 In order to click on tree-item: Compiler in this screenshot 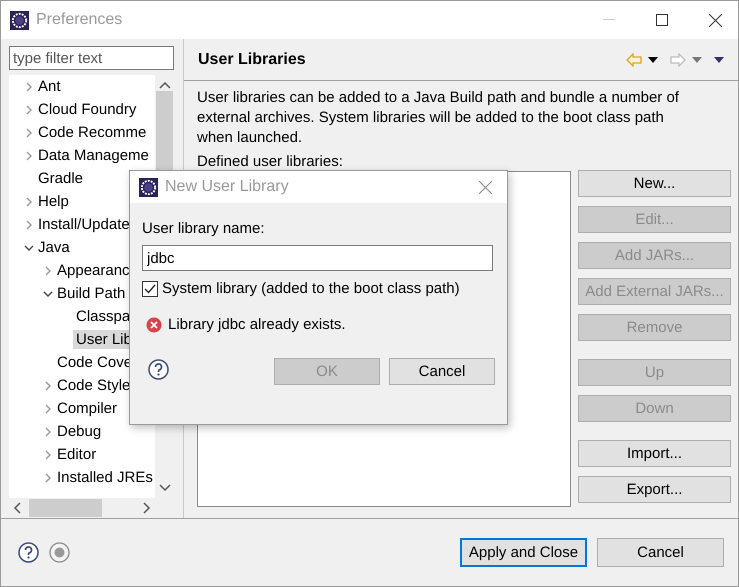, I will do `click(87, 408)`.